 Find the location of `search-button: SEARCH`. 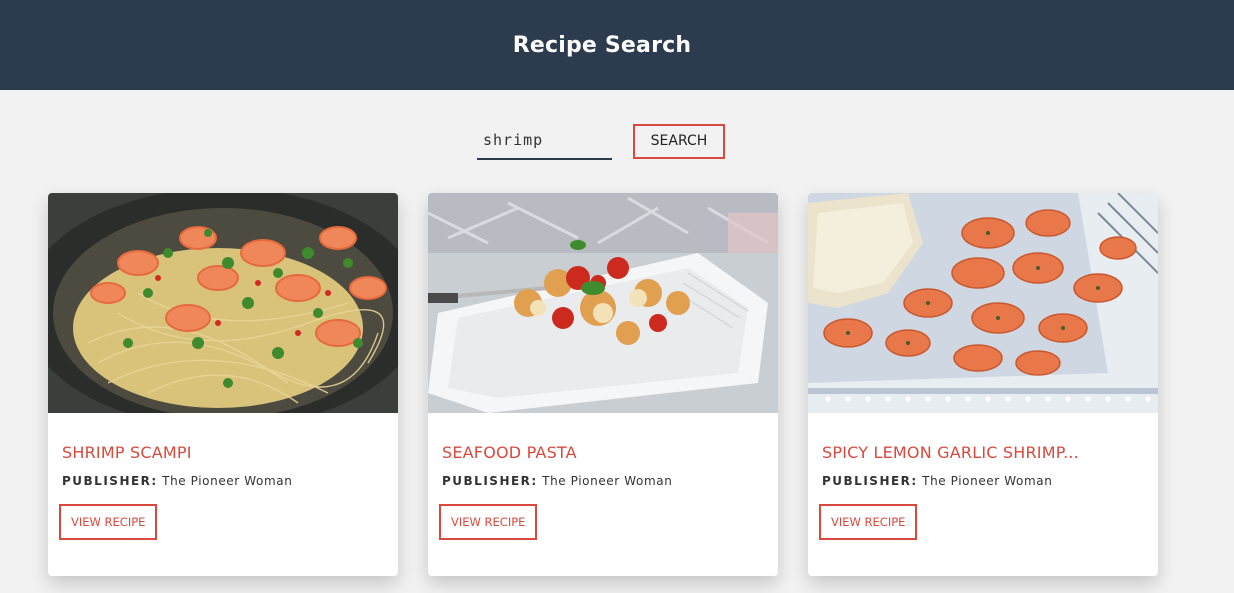

search-button: SEARCH is located at coordinates (679, 141).